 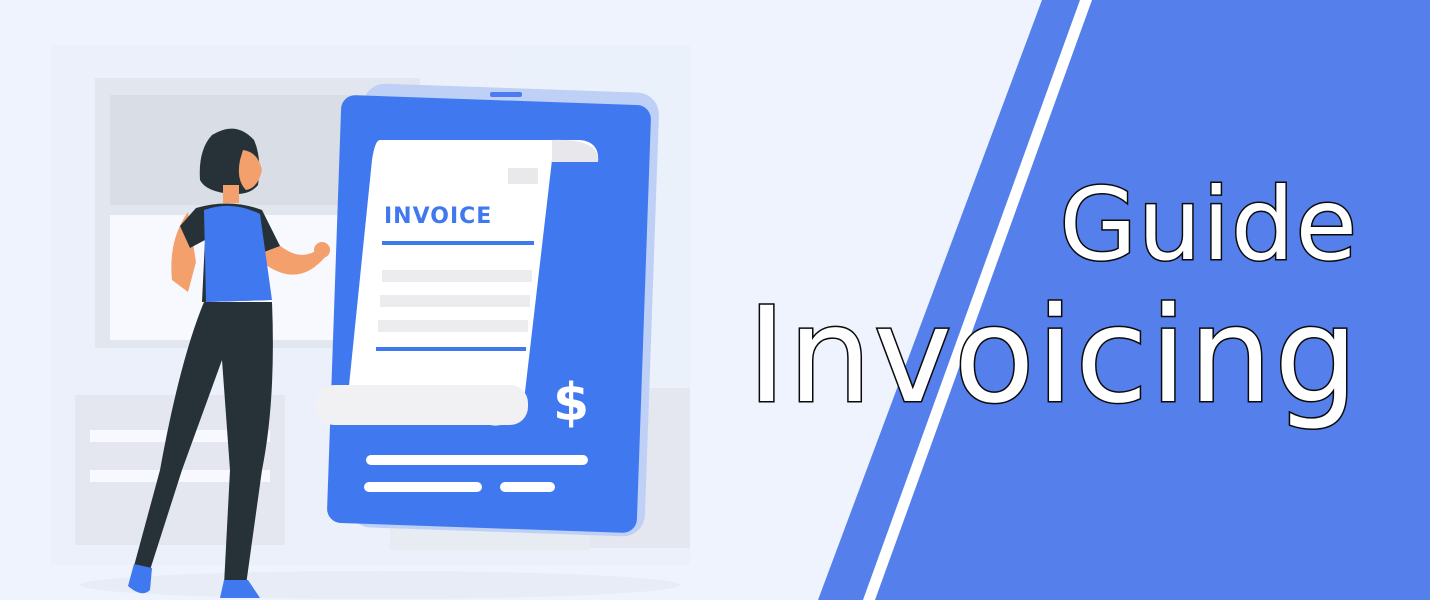 What do you see at coordinates (438, 216) in the screenshot?
I see `invoice-label: INVOICE` at bounding box center [438, 216].